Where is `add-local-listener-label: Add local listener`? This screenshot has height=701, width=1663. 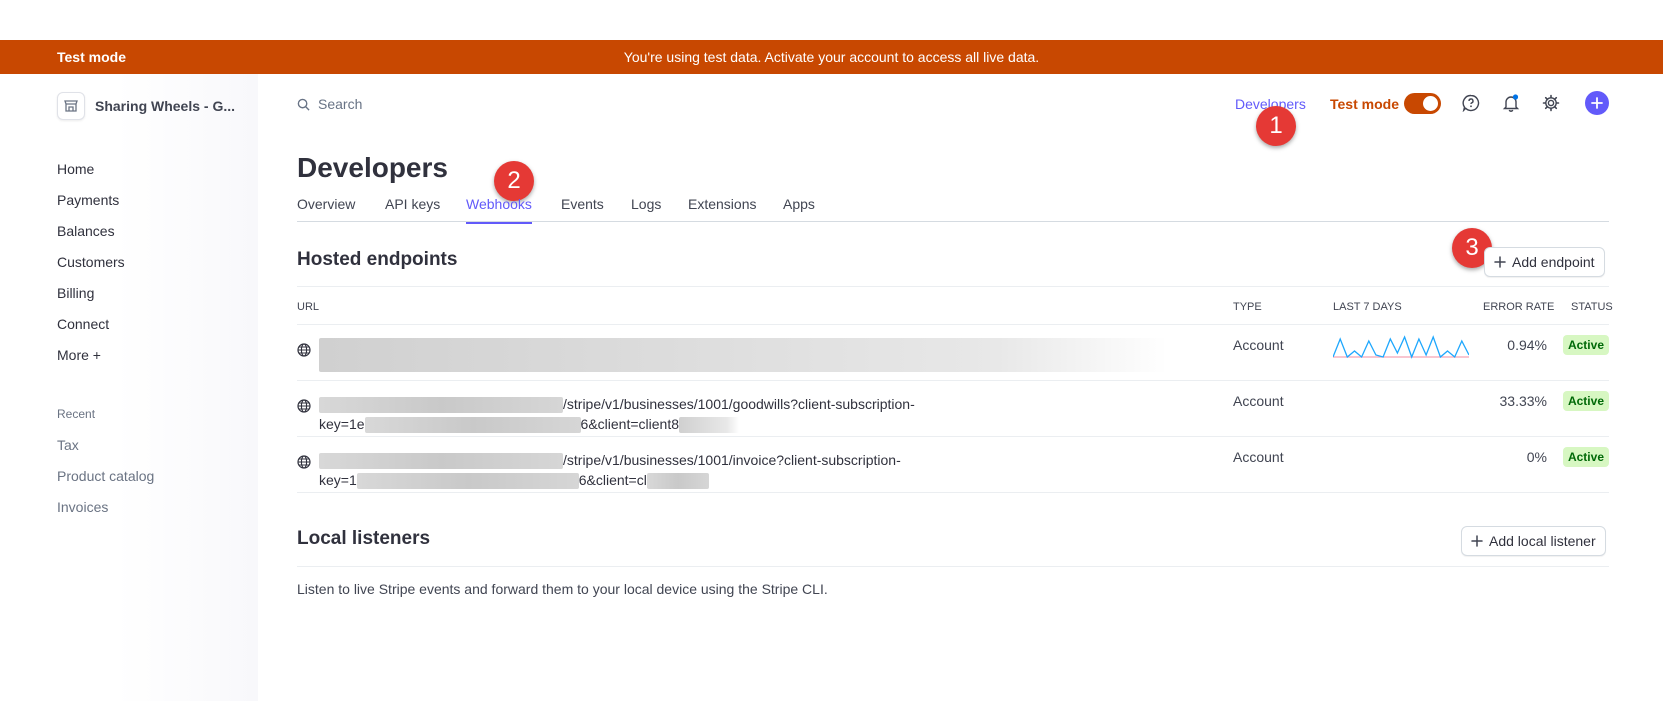 add-local-listener-label: Add local listener is located at coordinates (1542, 541).